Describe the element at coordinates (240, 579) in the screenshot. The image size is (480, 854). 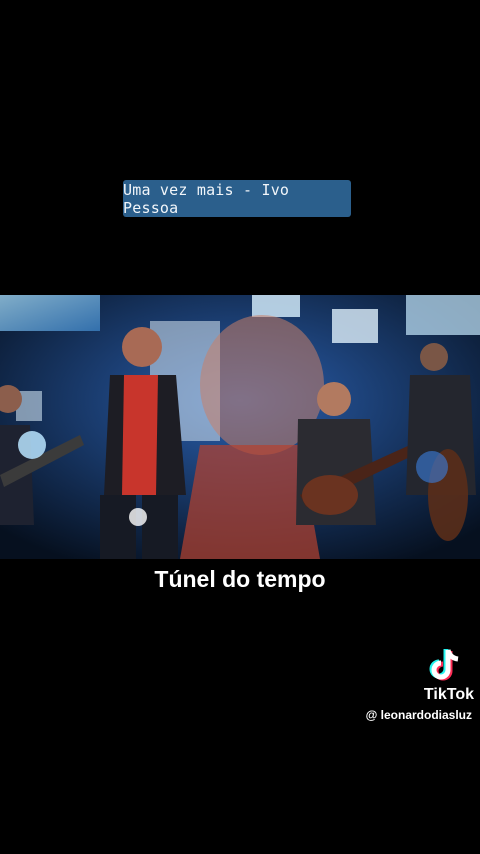
I see `video-subtitle: Túnel do tempo` at that location.